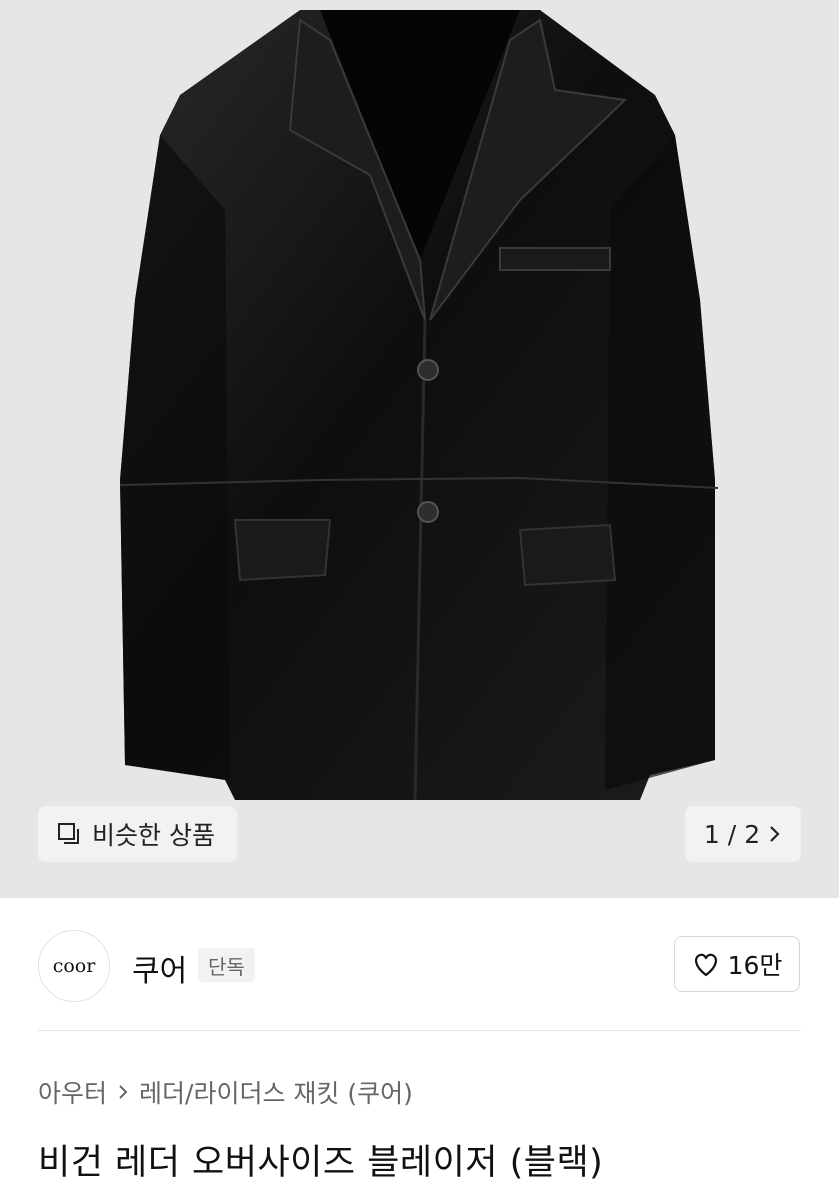 This screenshot has height=1200, width=839. Describe the element at coordinates (752, 834) in the screenshot. I see `pager-total: 2` at that location.